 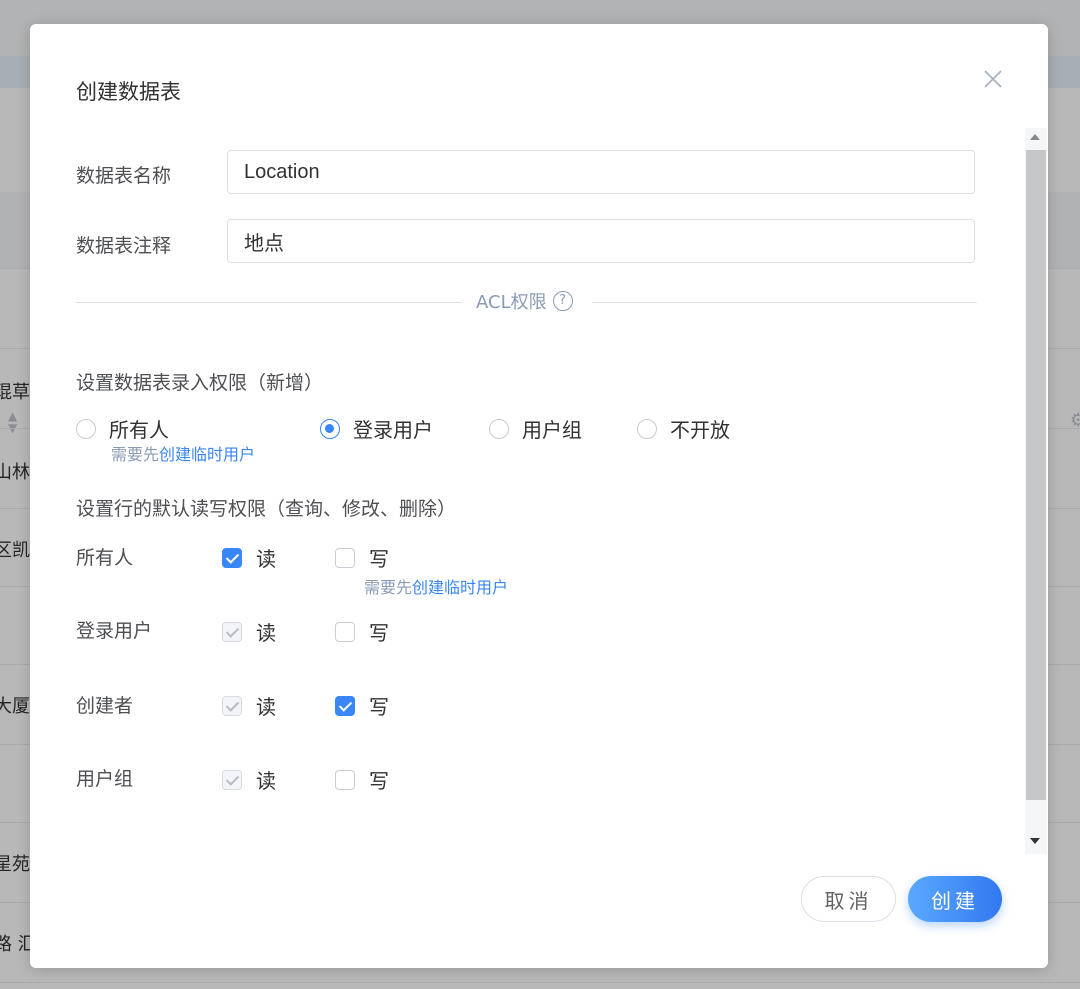 I want to click on radio-label: 用户组, so click(x=552, y=430).